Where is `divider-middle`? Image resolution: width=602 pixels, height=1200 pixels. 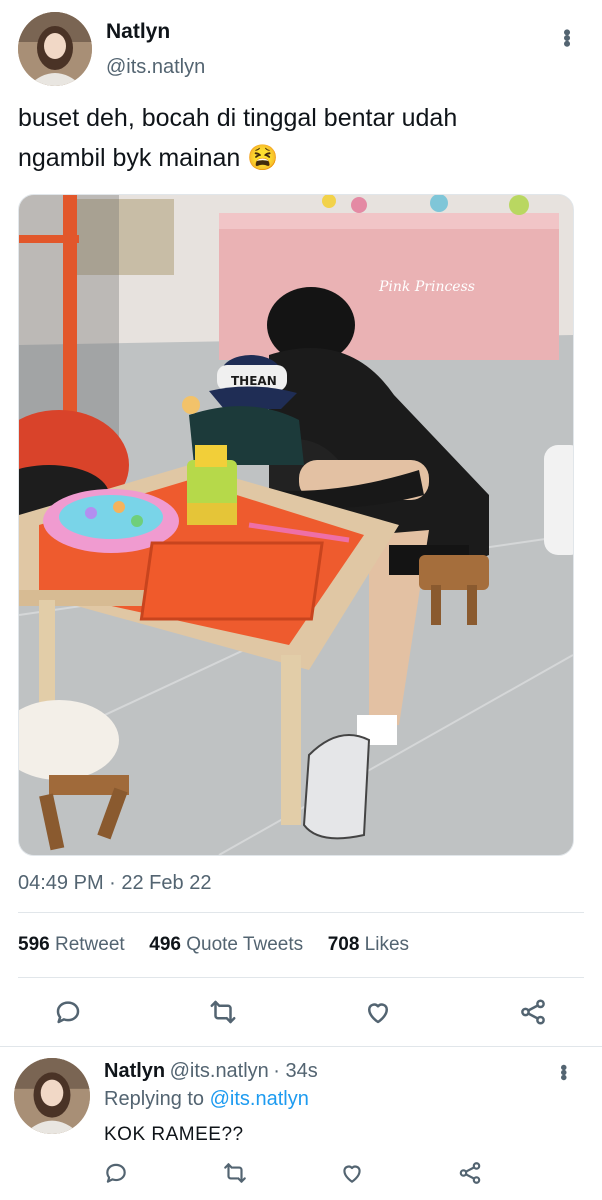
divider-middle is located at coordinates (301, 977).